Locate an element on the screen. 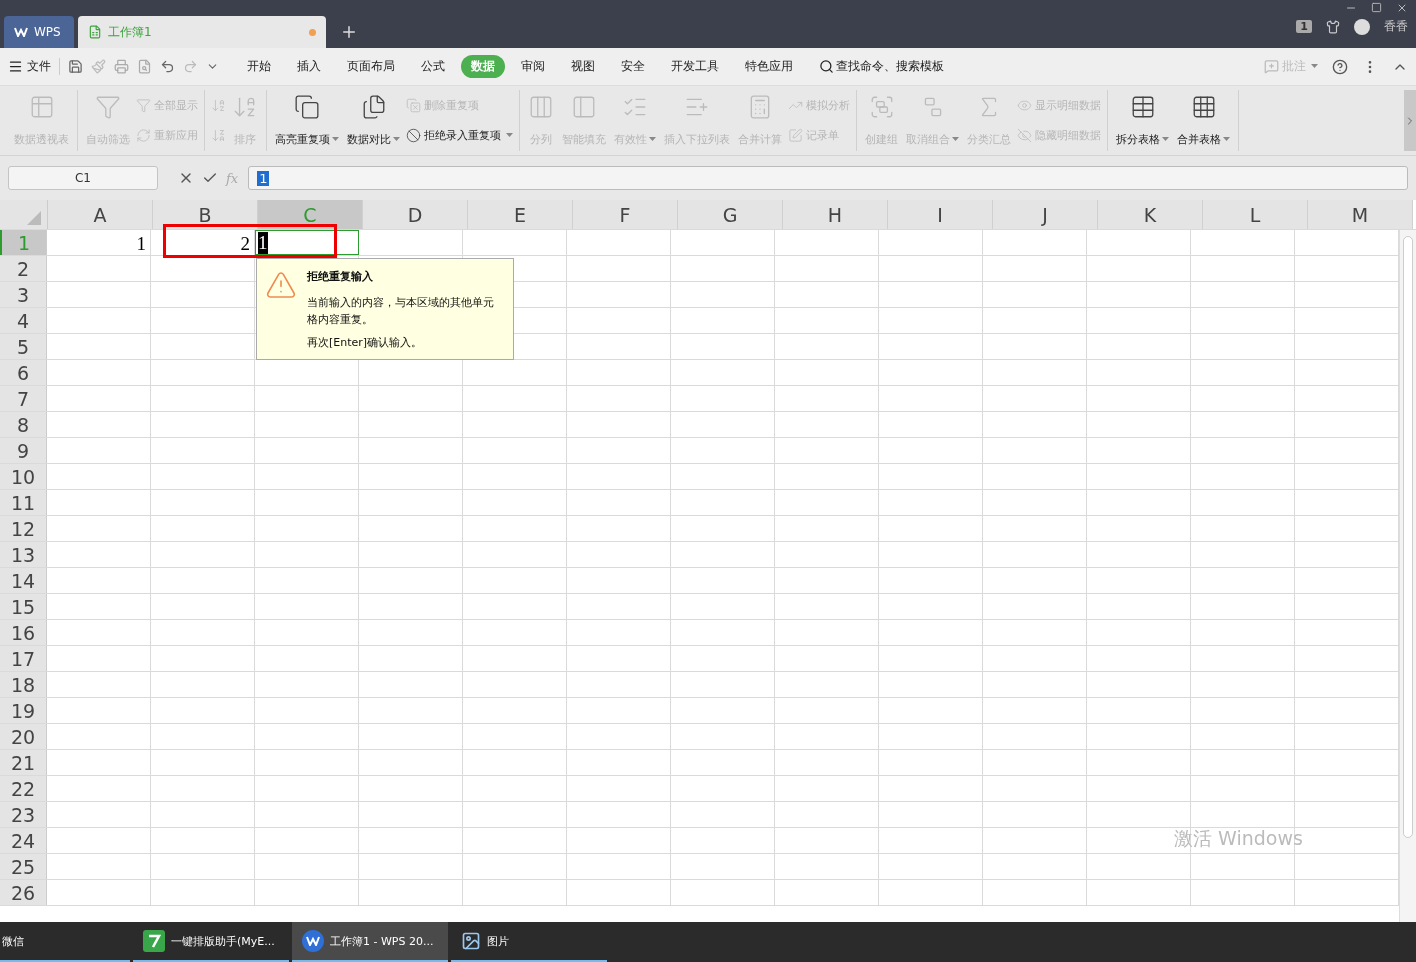 The height and width of the screenshot is (962, 1416). row-header: 24 is located at coordinates (23, 840).